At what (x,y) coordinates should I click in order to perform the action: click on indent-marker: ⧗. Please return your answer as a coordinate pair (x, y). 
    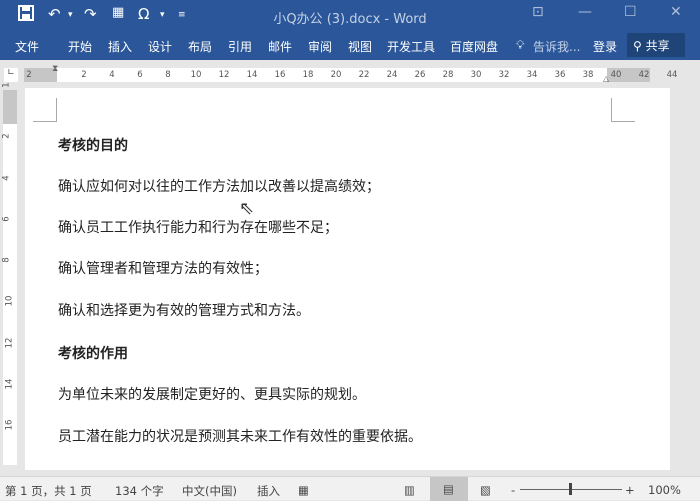
    Looking at the image, I should click on (55, 69).